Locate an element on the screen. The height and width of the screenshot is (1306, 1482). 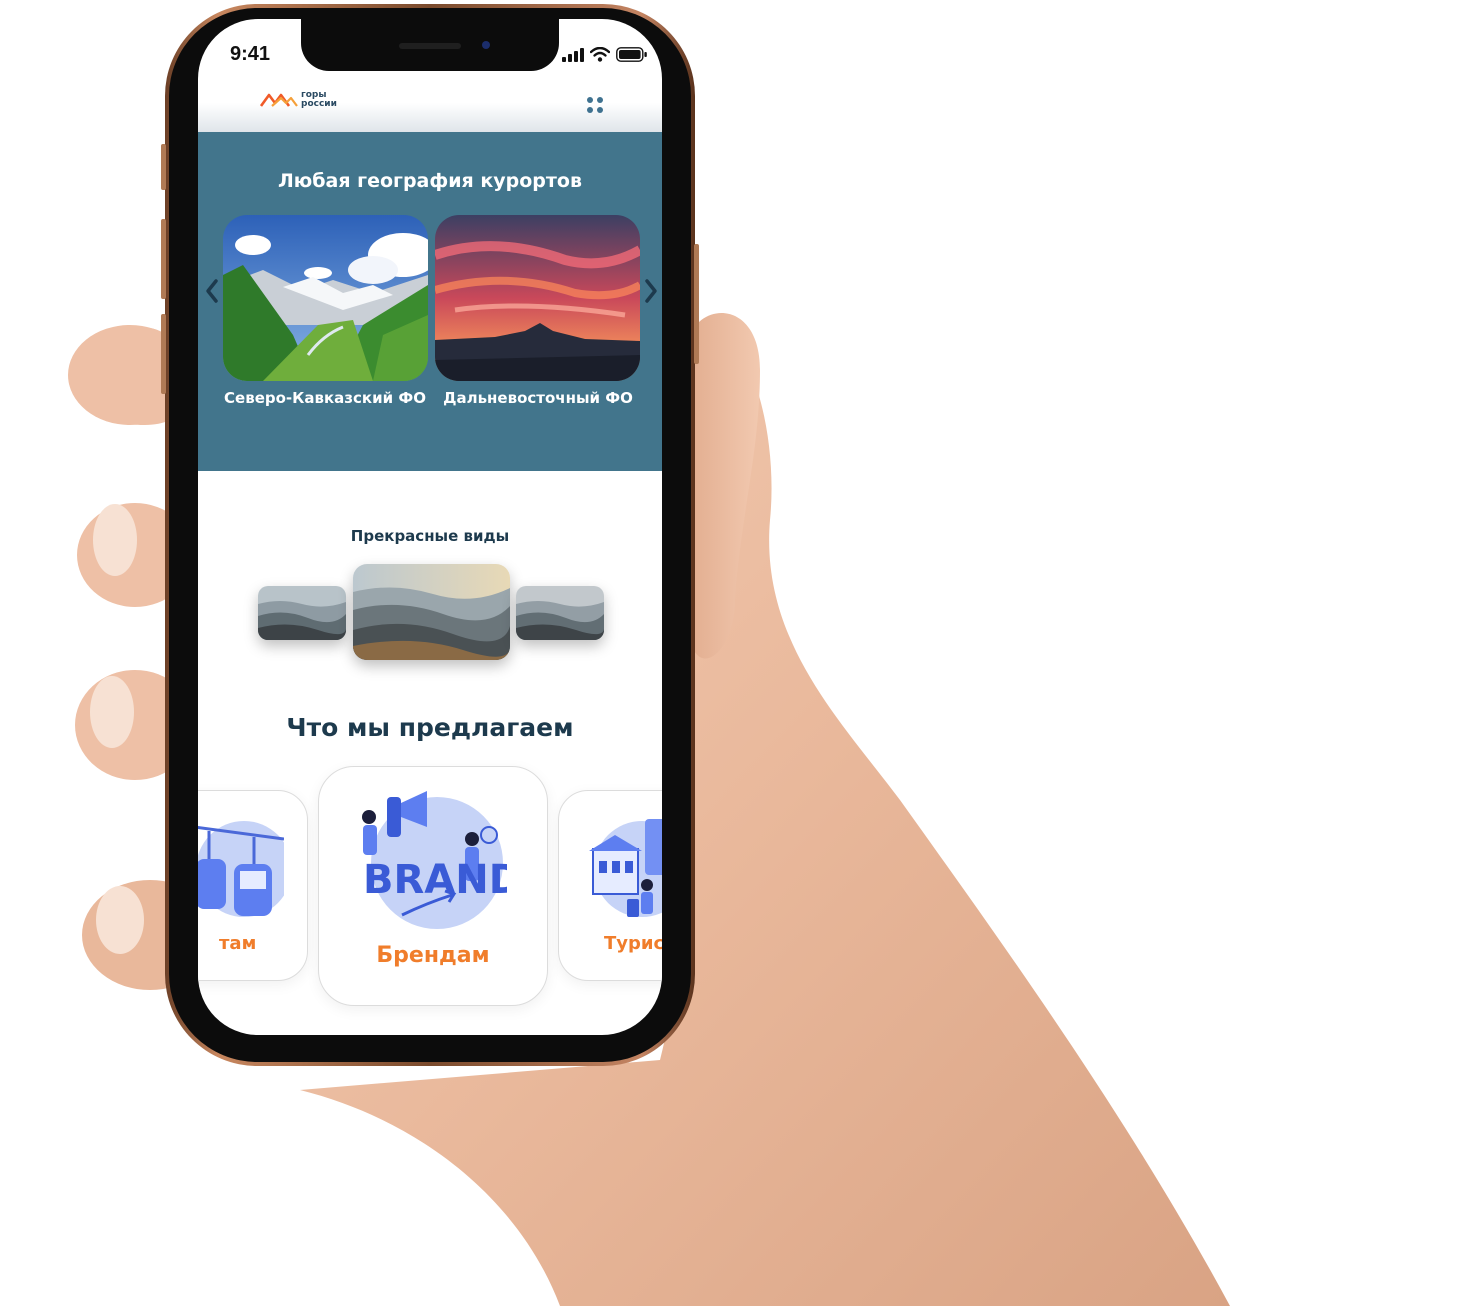
menu-grid-icon is located at coordinates (595, 105).